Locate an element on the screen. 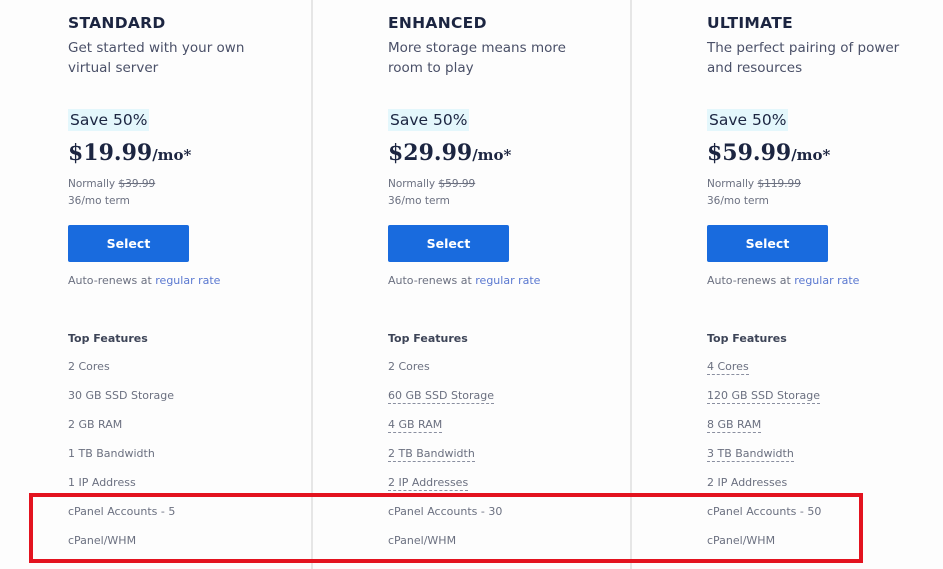 This screenshot has height=569, width=943. feature-item: 4 GB RAM is located at coordinates (445, 432).